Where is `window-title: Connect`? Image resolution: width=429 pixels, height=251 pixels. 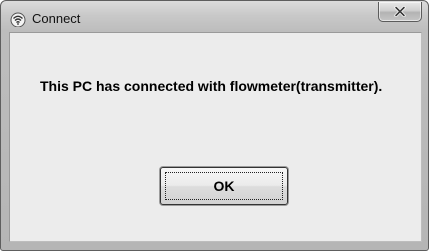 window-title: Connect is located at coordinates (56, 18).